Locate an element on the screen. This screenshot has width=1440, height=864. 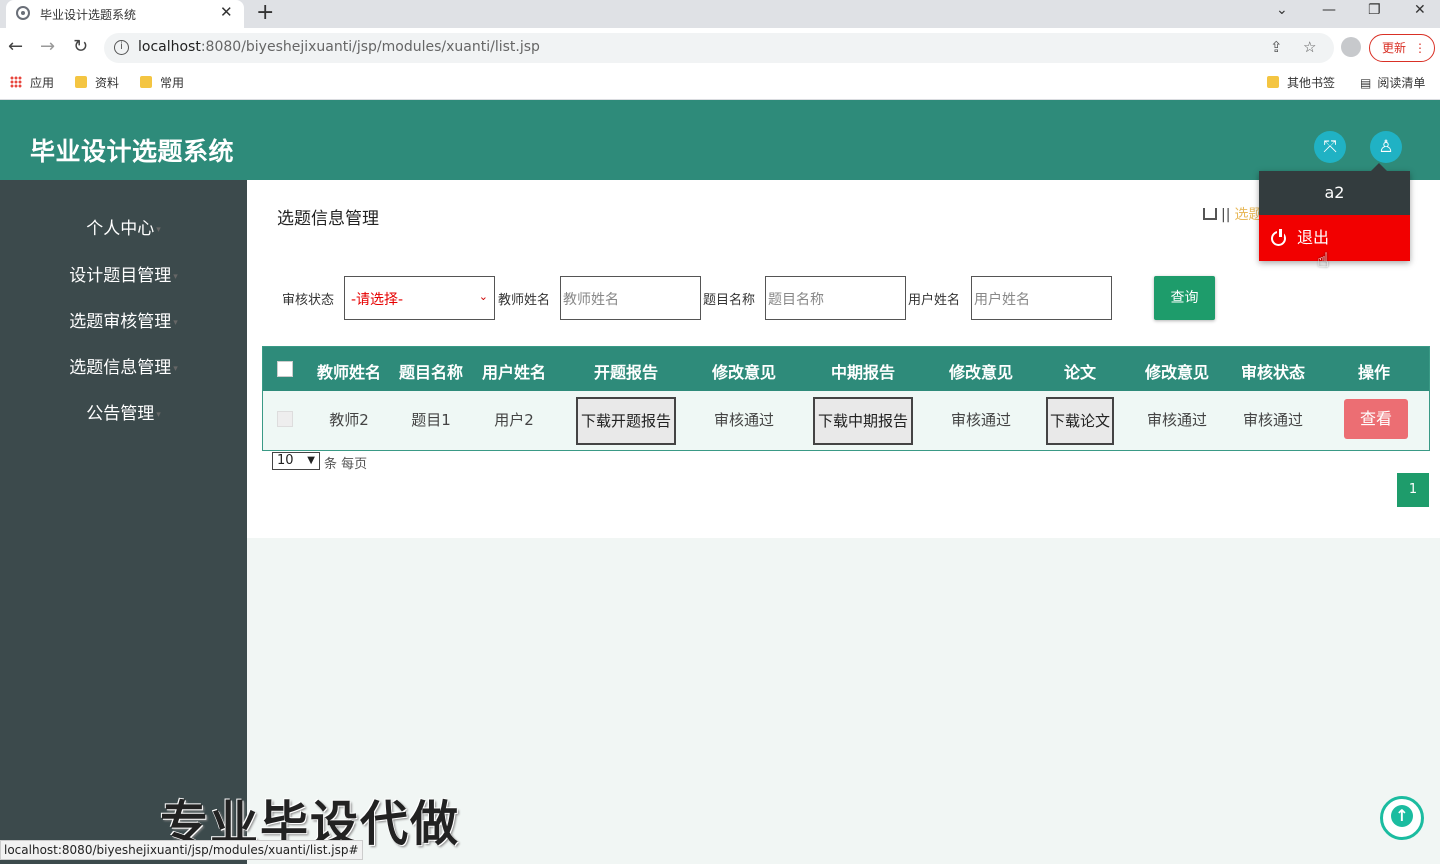
browser-tab: 毕业设计选题系统 ✕ is located at coordinates (125, 14).